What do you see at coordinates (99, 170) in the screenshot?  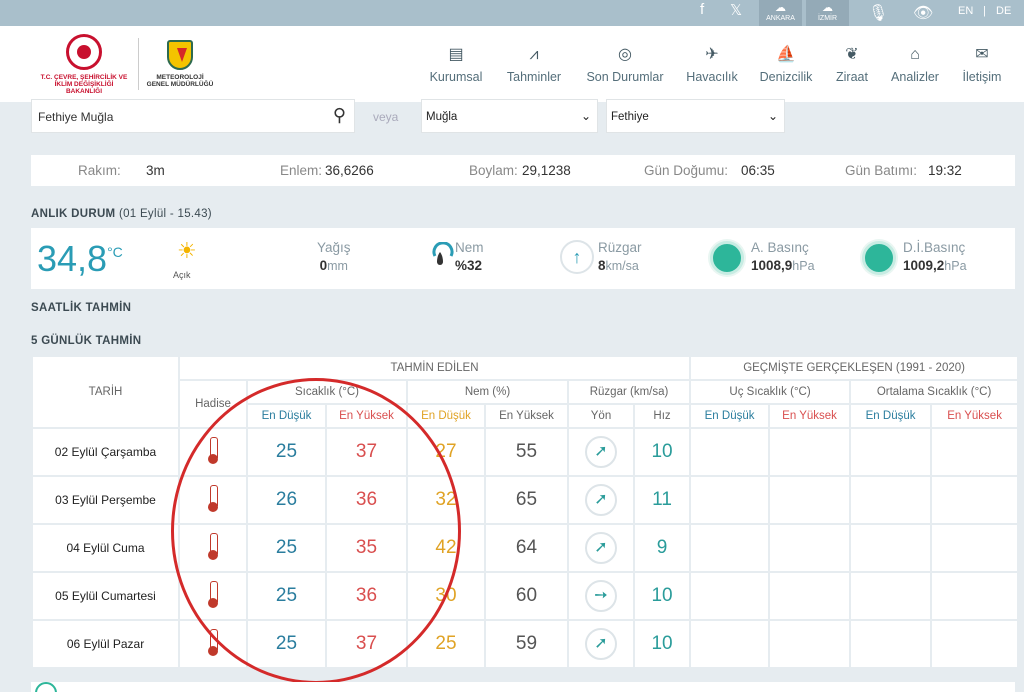 I see `altitude-label: Rakım:` at bounding box center [99, 170].